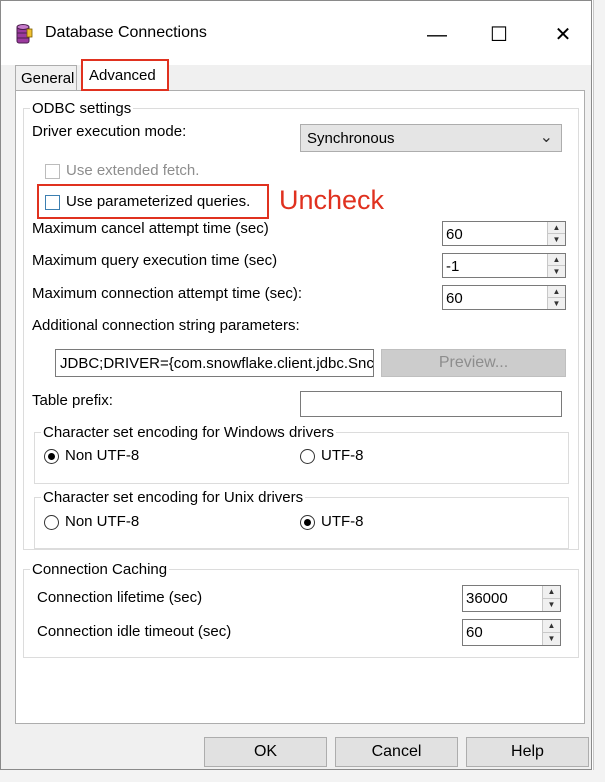 Image resolution: width=605 pixels, height=782 pixels. I want to click on windows-non-utf8-label: Non UTF-8, so click(102, 455).